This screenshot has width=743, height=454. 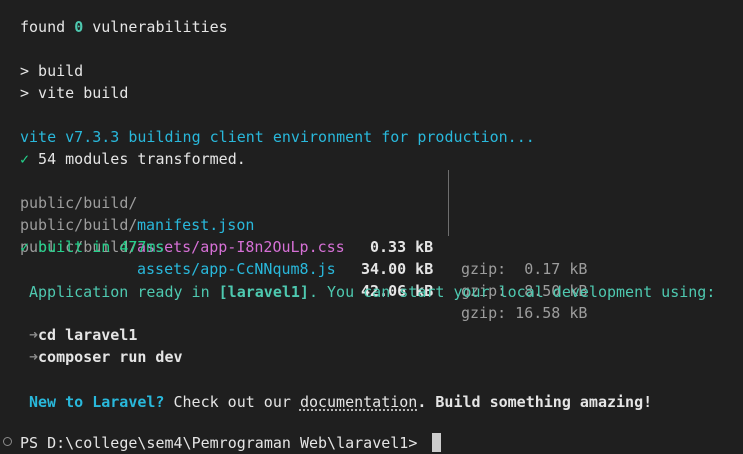 I want to click on modules-text: 54 modules transformed., so click(x=137, y=159).